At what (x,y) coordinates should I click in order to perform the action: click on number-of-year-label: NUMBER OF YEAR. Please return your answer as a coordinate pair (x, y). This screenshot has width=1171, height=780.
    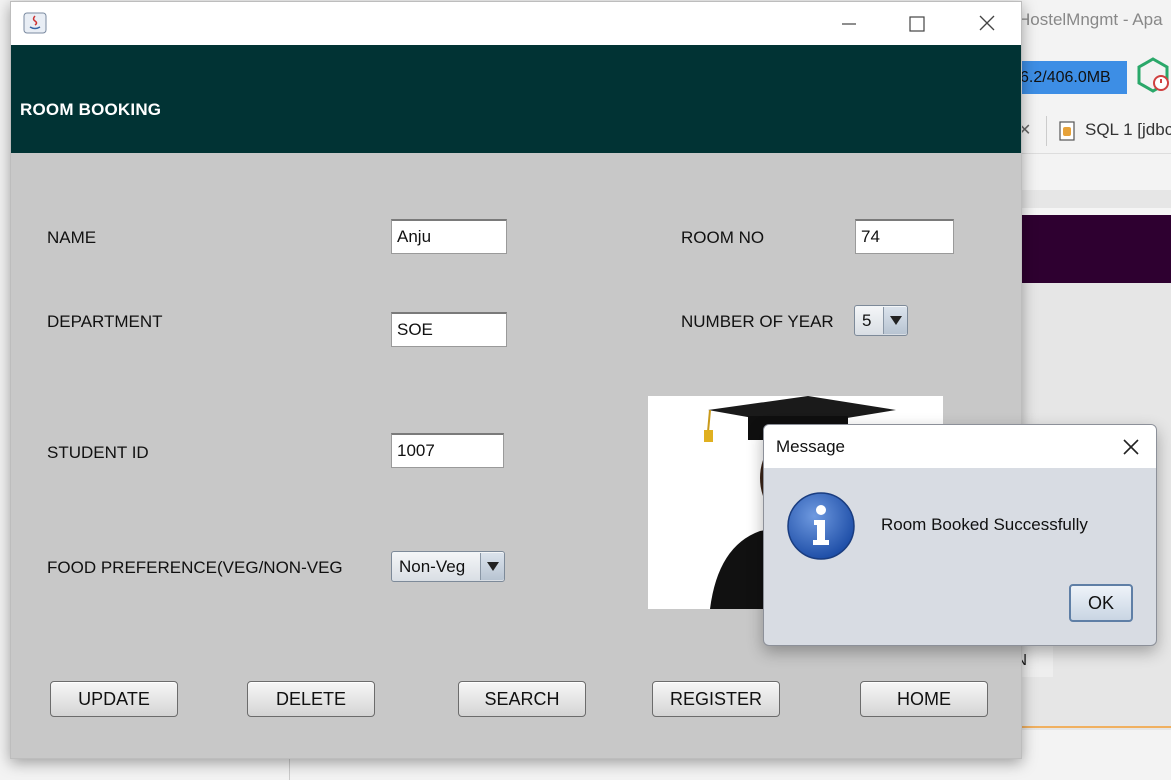
    Looking at the image, I should click on (757, 321).